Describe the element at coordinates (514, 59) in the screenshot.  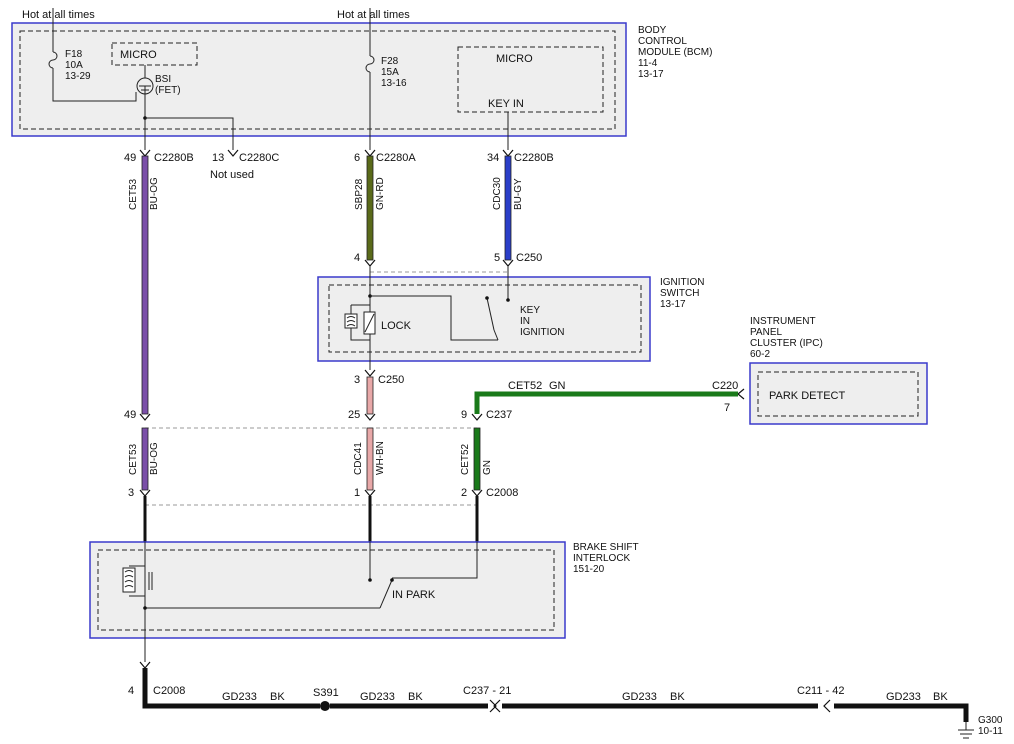
I see `bcm-micro-right: MICRO` at that location.